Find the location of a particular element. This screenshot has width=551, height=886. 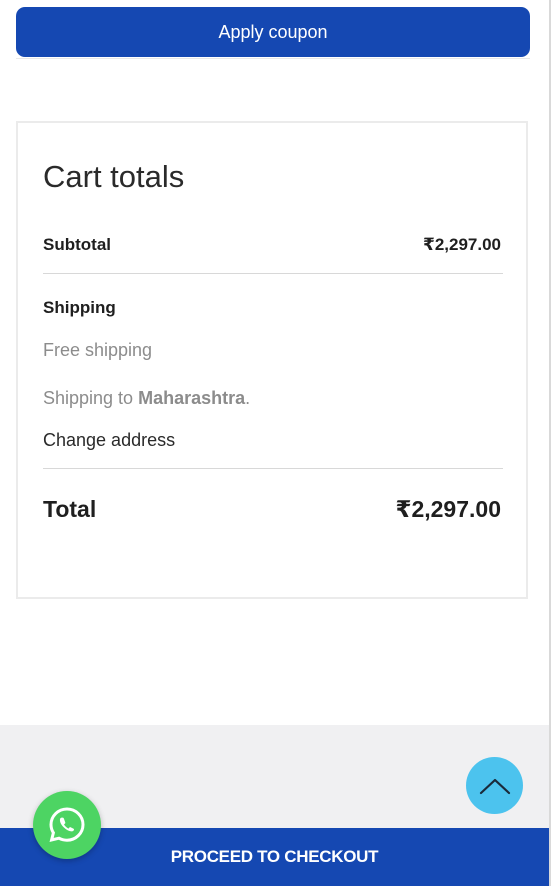

scroll-to-top-button is located at coordinates (494, 785).